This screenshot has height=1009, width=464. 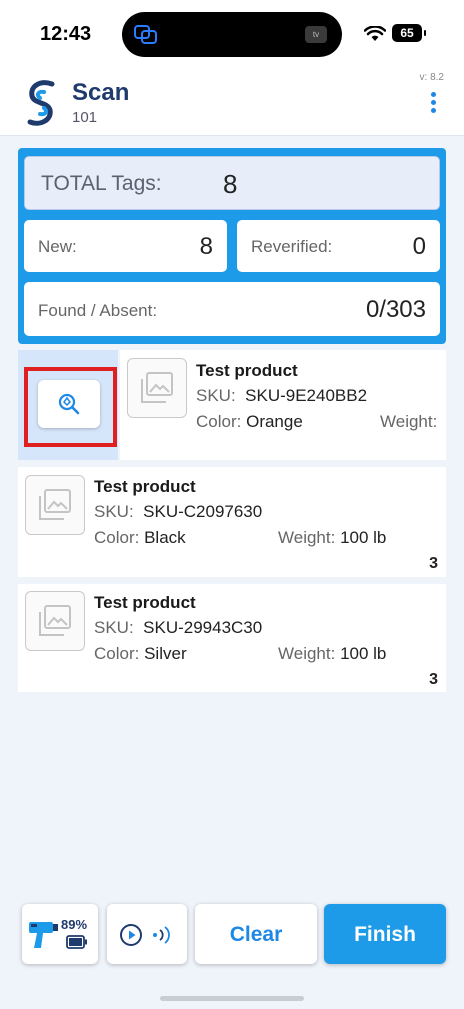 I want to click on play-icon, so click(x=131, y=935).